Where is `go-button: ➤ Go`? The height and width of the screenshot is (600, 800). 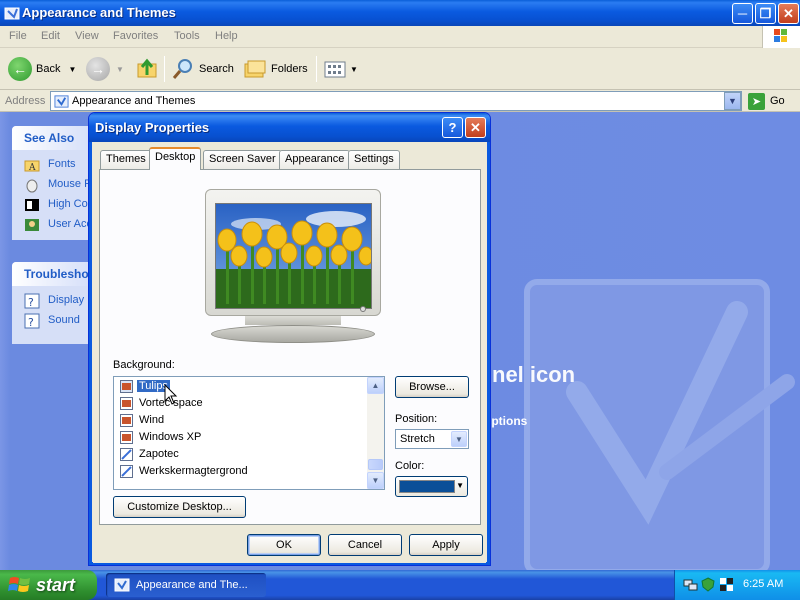
go-button: ➤ Go is located at coordinates (773, 101).